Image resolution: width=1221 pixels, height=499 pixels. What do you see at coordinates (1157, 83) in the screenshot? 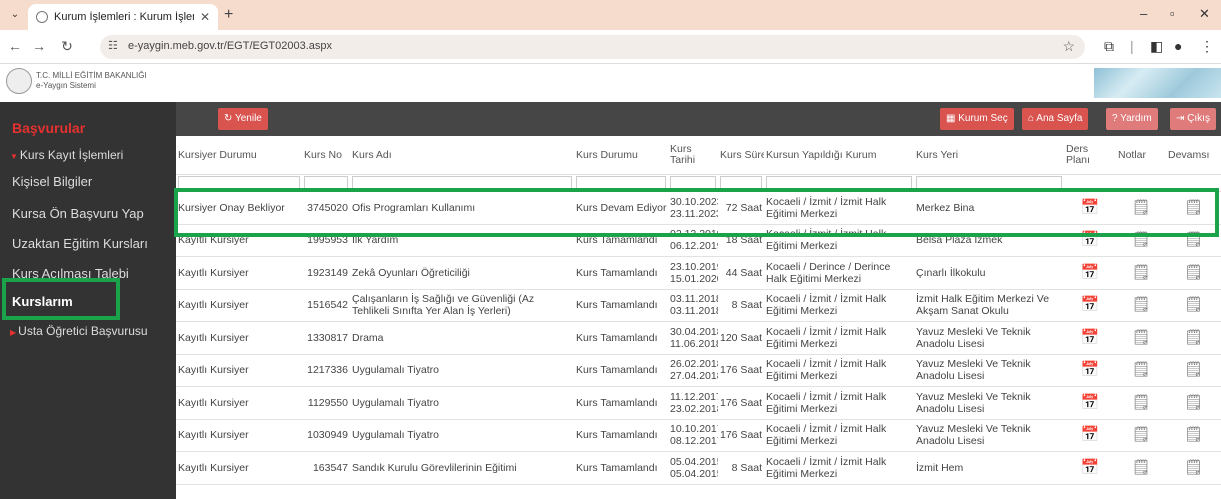
I see `header-banner-image` at bounding box center [1157, 83].